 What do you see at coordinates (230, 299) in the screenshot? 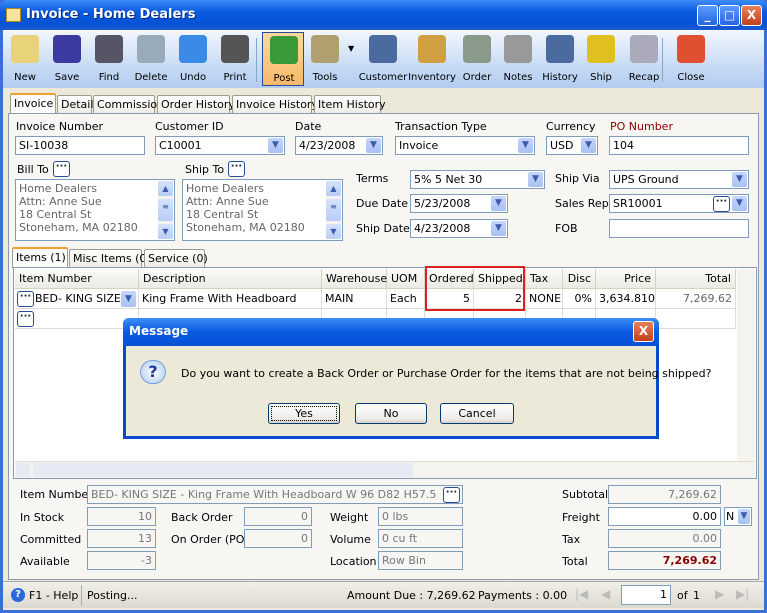
I see `grid-cell: King Frame With Headboard` at bounding box center [230, 299].